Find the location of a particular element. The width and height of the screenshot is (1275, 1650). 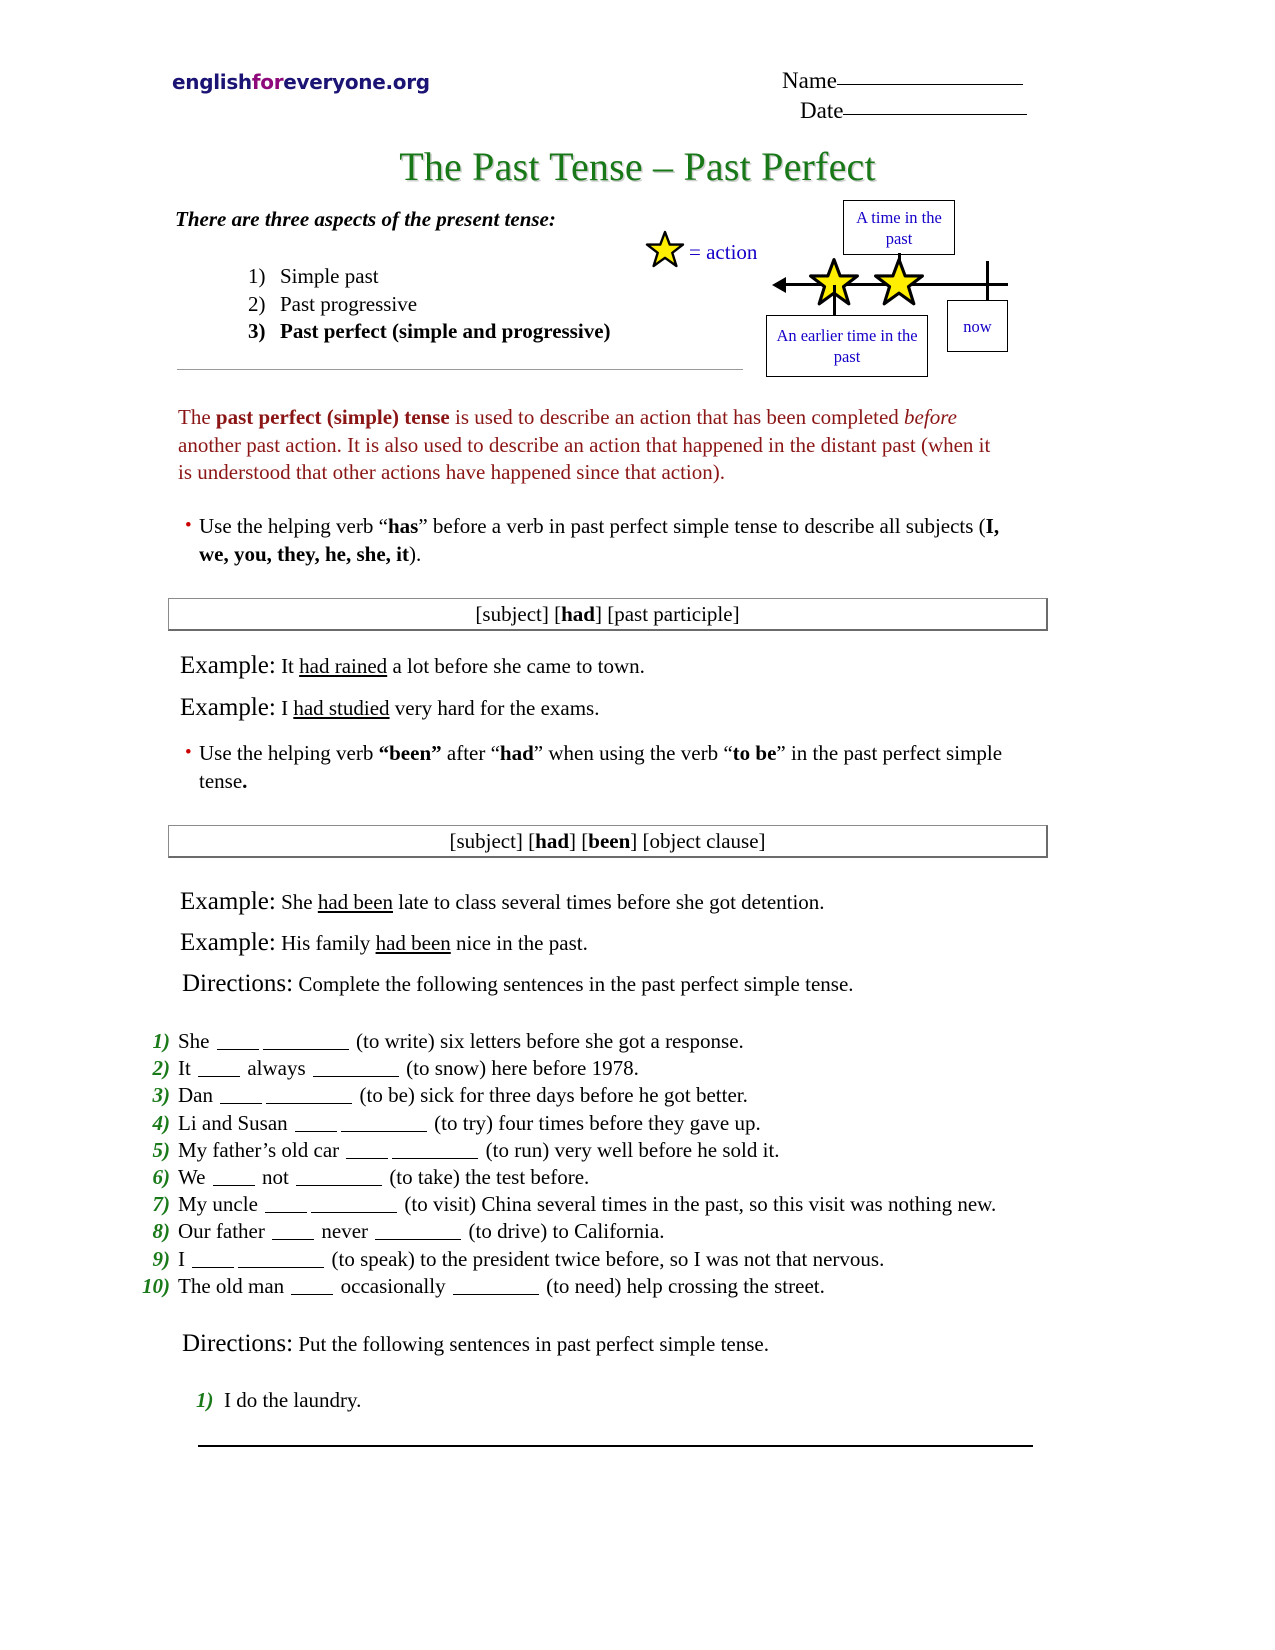

star-icon is located at coordinates (665, 252).